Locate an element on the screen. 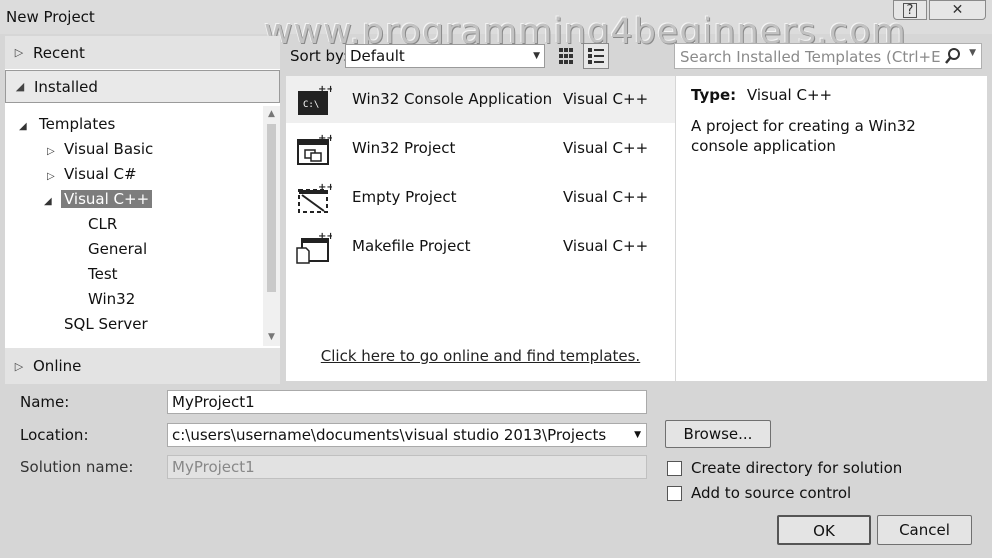 The height and width of the screenshot is (558, 992). sort-value: Default is located at coordinates (377, 56).